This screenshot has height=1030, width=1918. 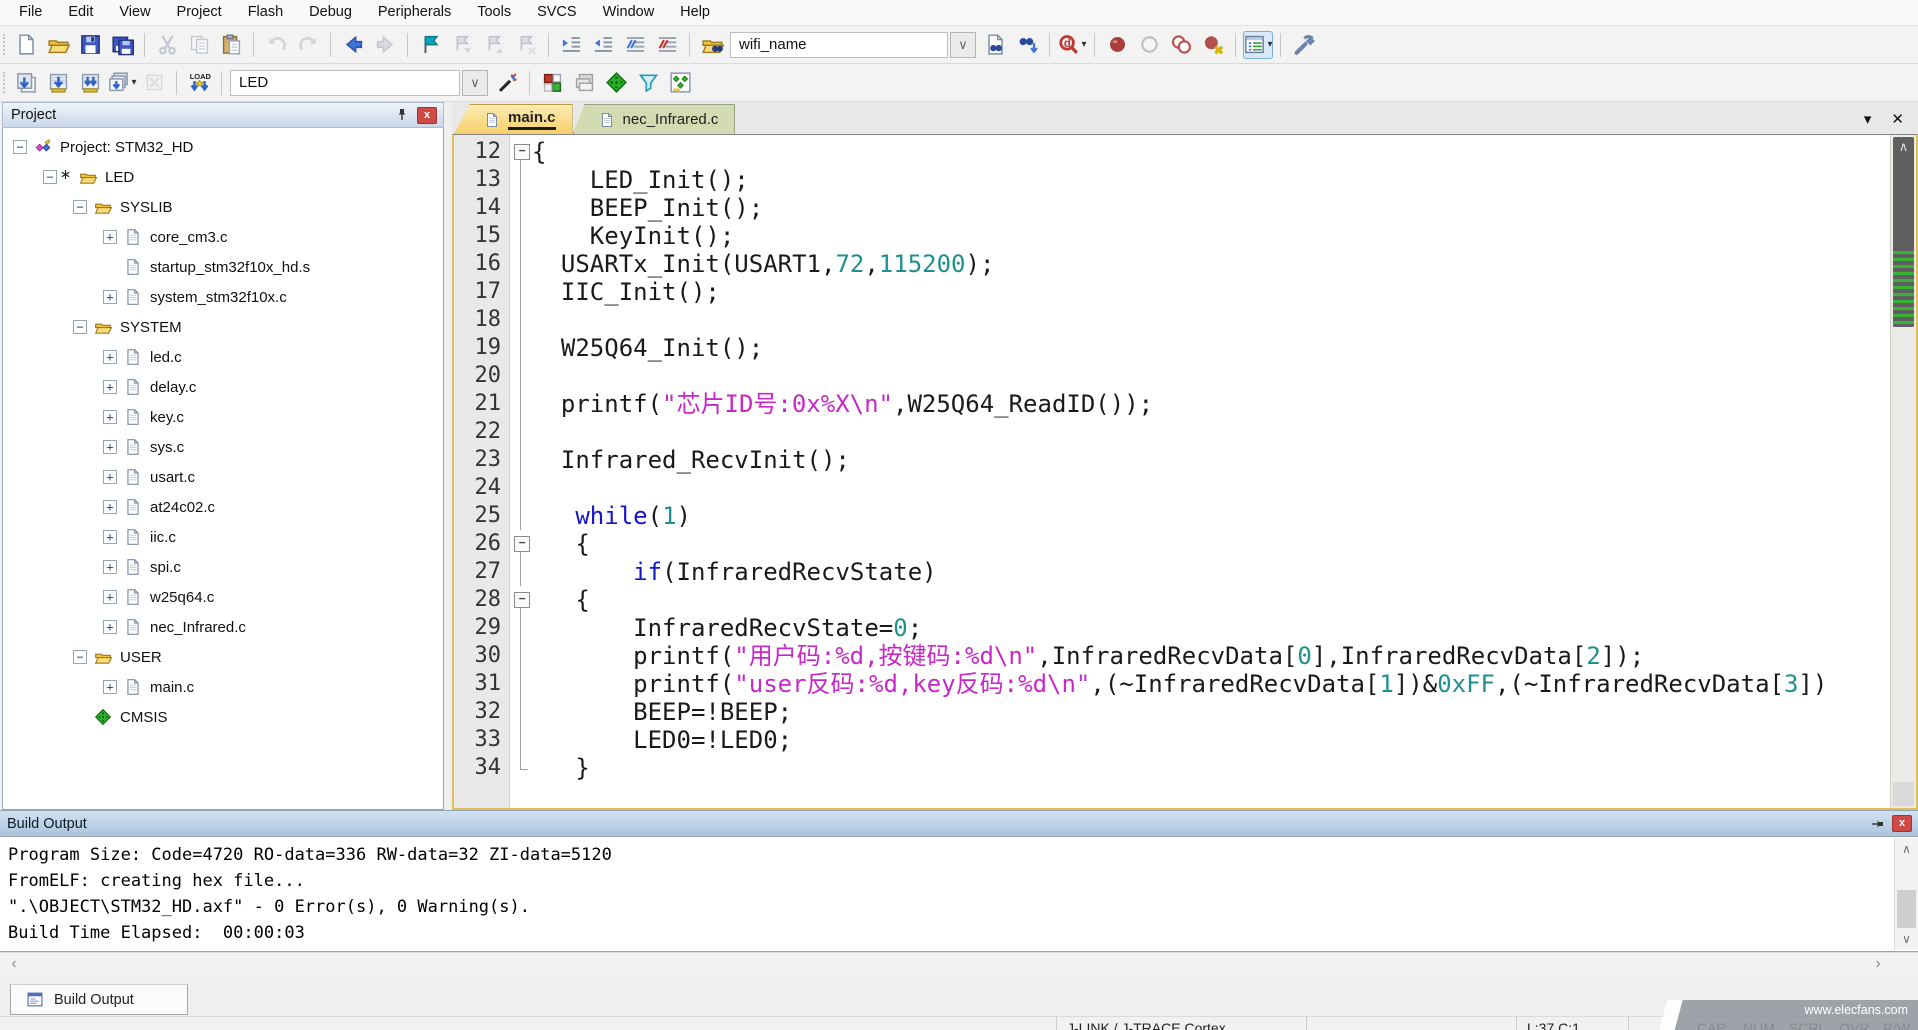 I want to click on tree-item-cmsis: CMSIS, so click(x=223, y=717).